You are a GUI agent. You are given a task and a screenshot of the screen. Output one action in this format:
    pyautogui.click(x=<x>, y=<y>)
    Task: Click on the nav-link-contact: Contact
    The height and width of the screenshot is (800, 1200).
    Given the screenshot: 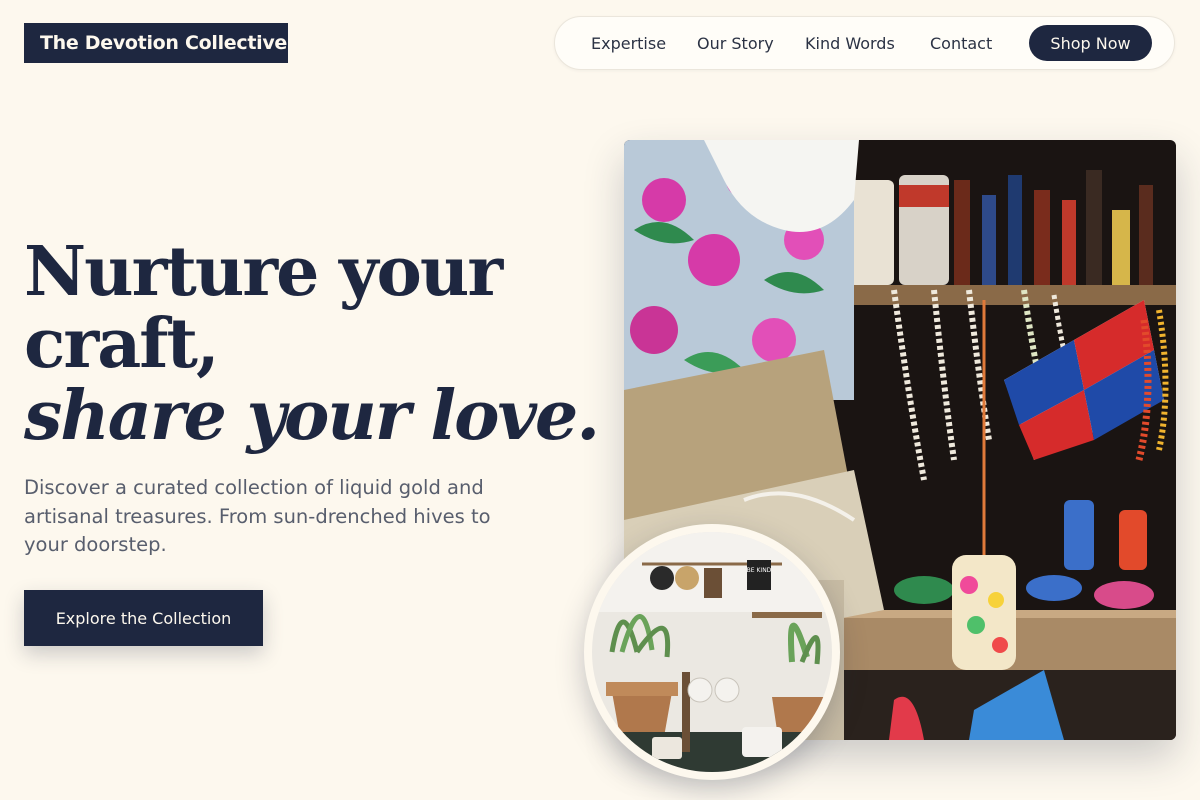 What is the action you would take?
    pyautogui.click(x=961, y=43)
    